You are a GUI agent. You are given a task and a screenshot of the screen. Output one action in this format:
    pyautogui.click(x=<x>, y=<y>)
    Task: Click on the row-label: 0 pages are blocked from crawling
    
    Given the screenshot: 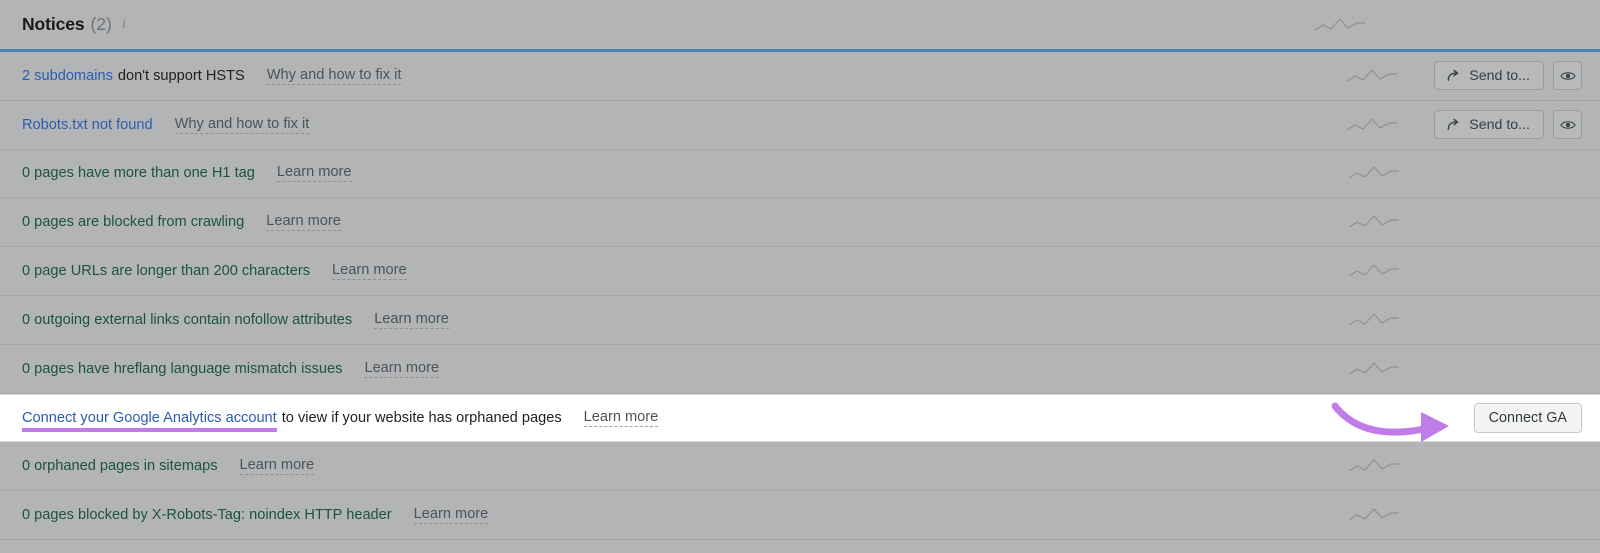 What is the action you would take?
    pyautogui.click(x=133, y=222)
    